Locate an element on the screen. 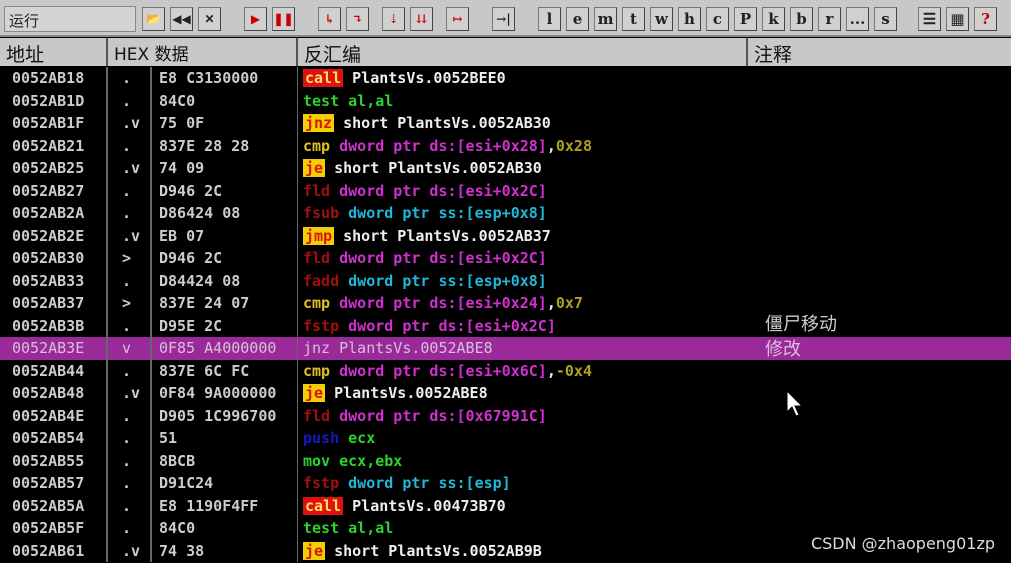  step-over-button: ↴ is located at coordinates (357, 19).